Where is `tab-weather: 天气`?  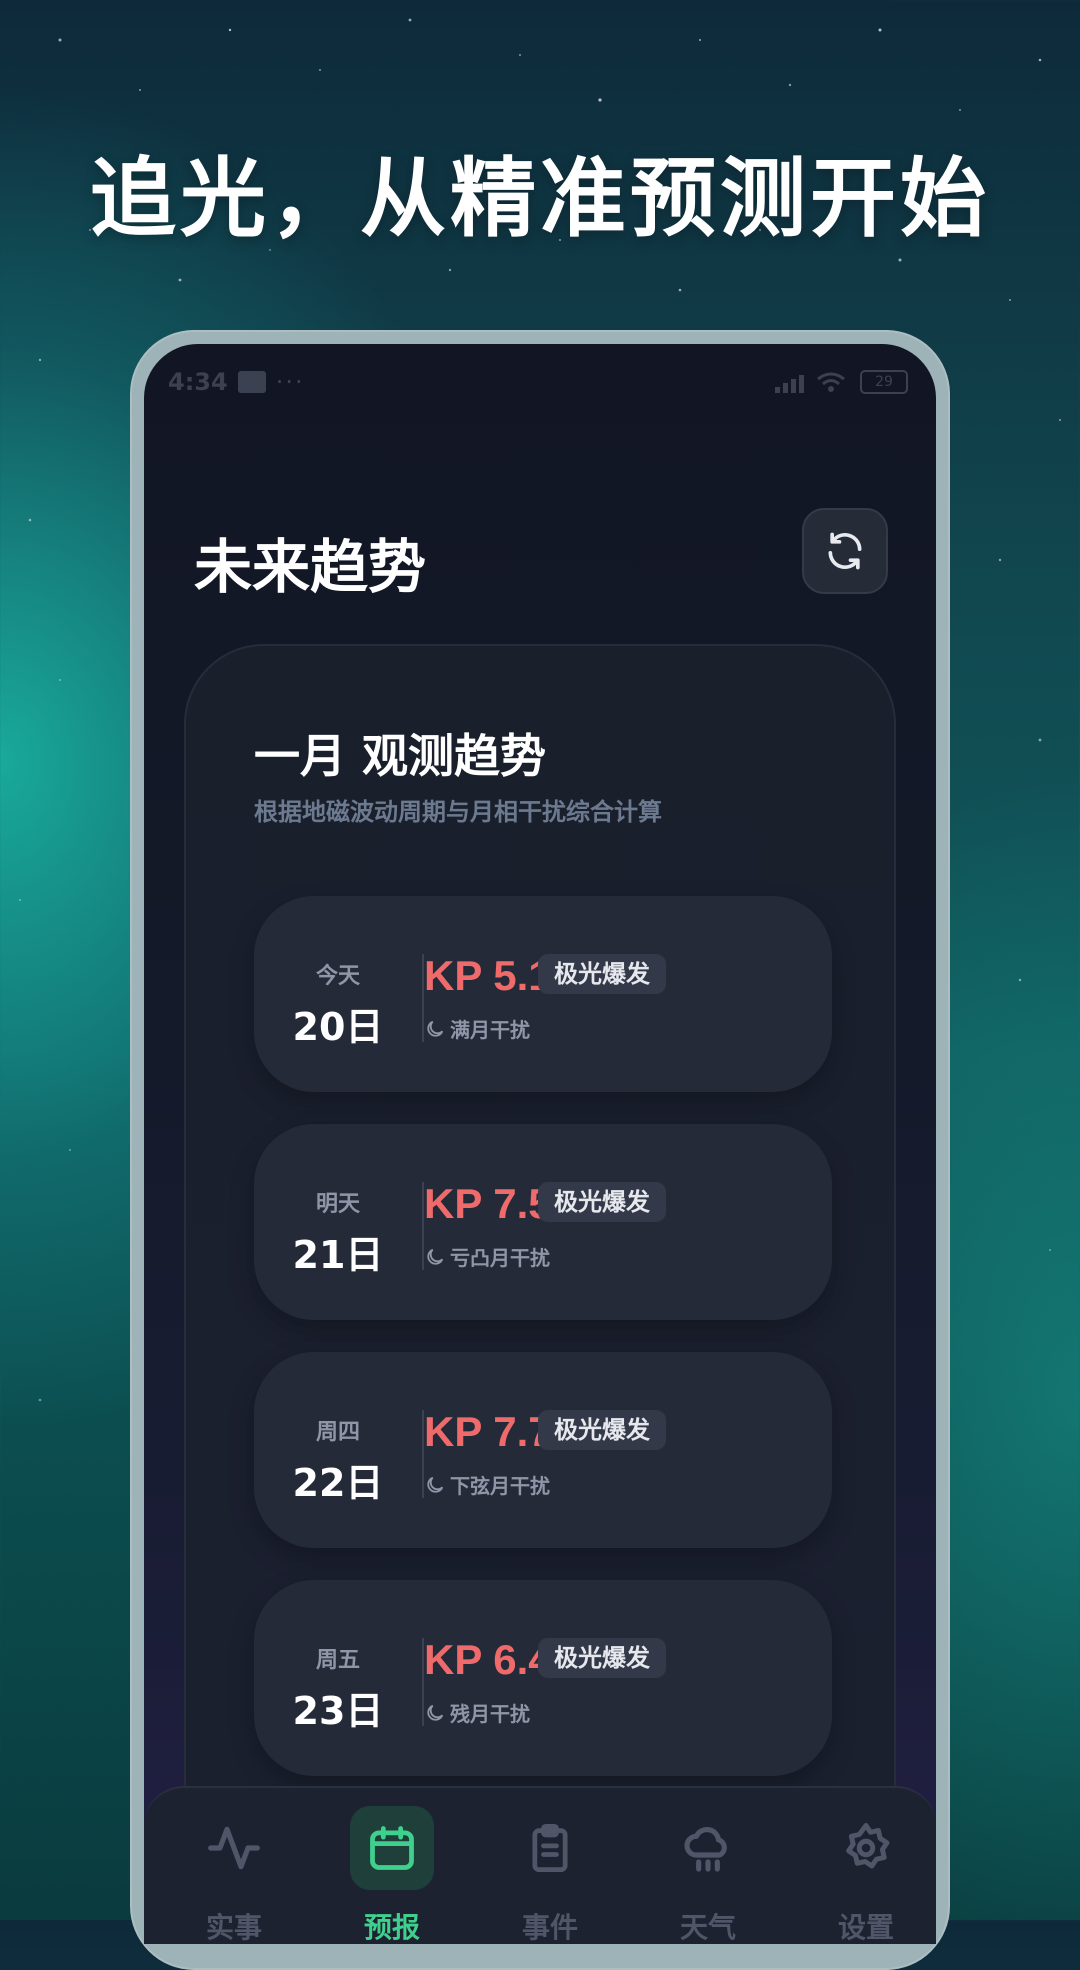 tab-weather: 天气 is located at coordinates (708, 1875).